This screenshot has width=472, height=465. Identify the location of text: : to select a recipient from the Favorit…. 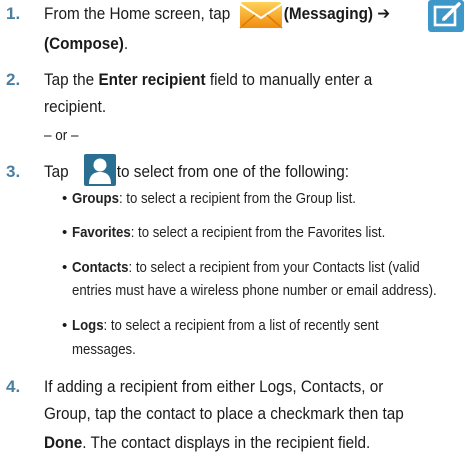
(258, 232).